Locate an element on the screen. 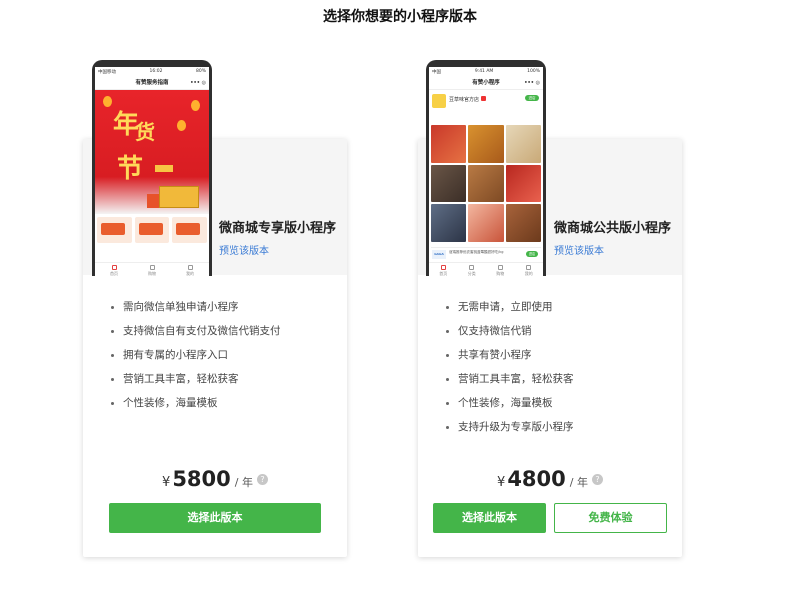 The image size is (800, 594). feature-item: 共享有赞小程序 is located at coordinates (509, 355).